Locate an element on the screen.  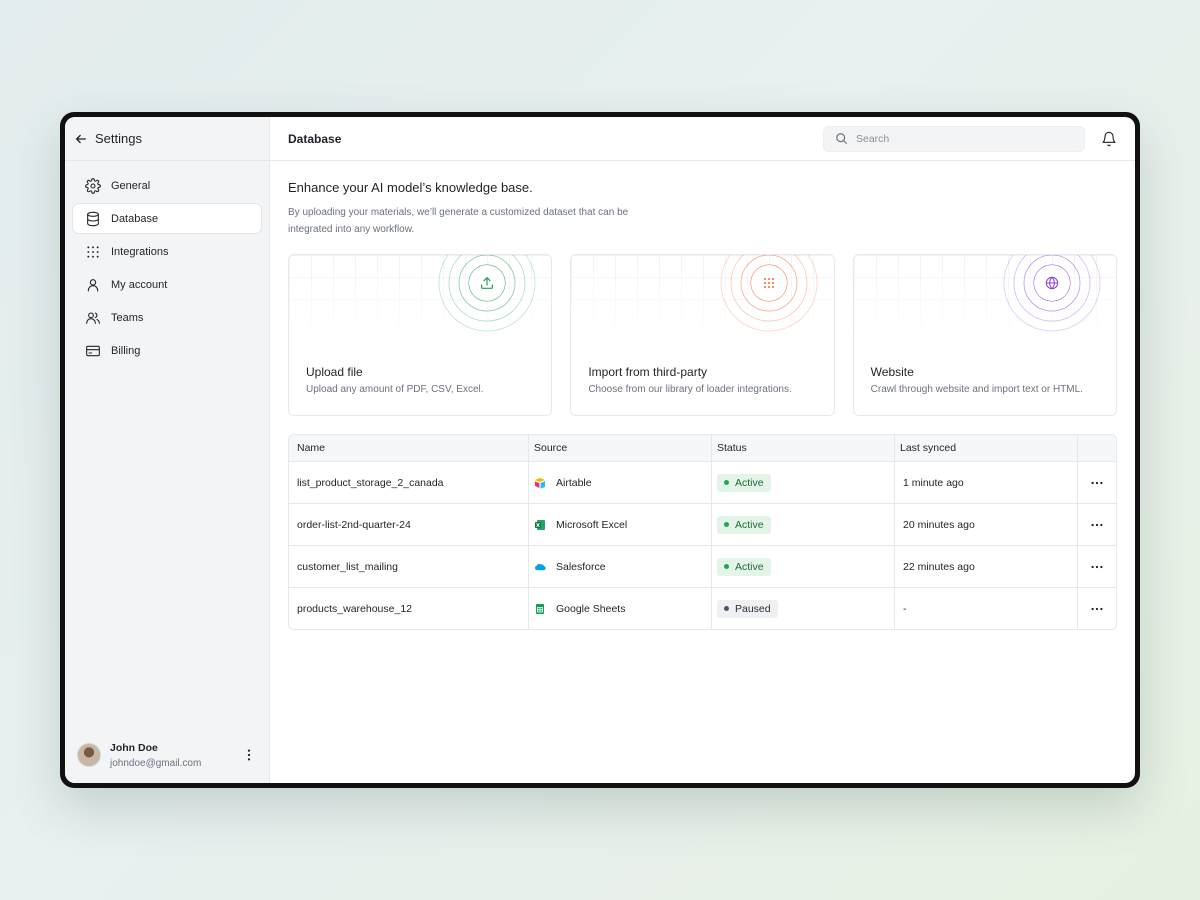
sidebar-header: Settings is located at coordinates (167, 139).